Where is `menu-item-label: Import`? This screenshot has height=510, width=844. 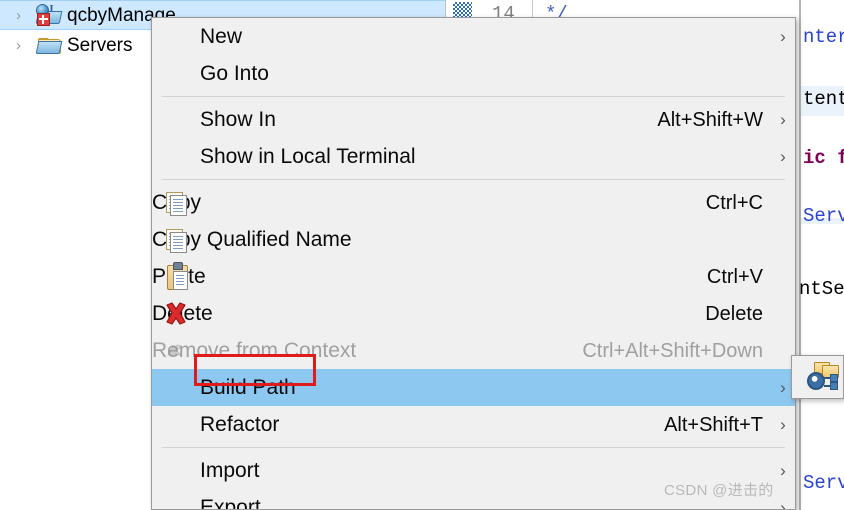
menu-item-label: Import is located at coordinates (230, 470).